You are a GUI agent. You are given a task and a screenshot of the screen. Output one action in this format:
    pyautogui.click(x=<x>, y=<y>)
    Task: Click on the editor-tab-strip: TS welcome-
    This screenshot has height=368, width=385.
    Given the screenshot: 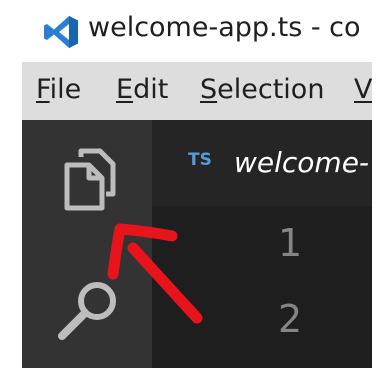 What is the action you would take?
    pyautogui.click(x=262, y=163)
    